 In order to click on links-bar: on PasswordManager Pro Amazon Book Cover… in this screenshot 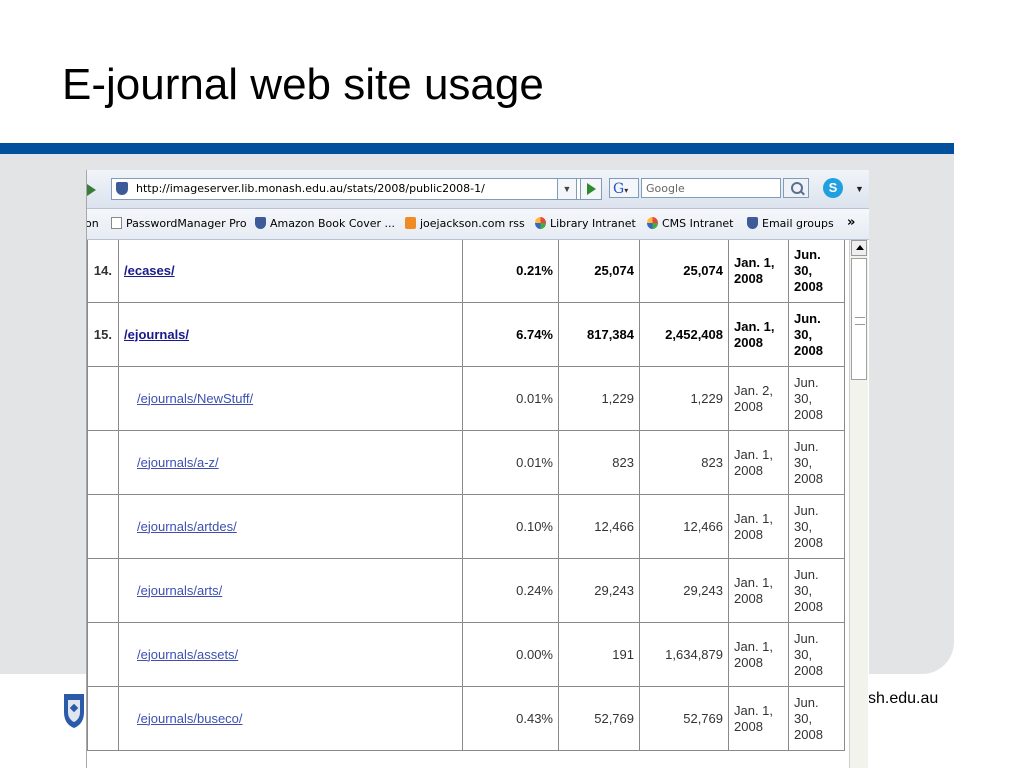, I will do `click(478, 224)`.